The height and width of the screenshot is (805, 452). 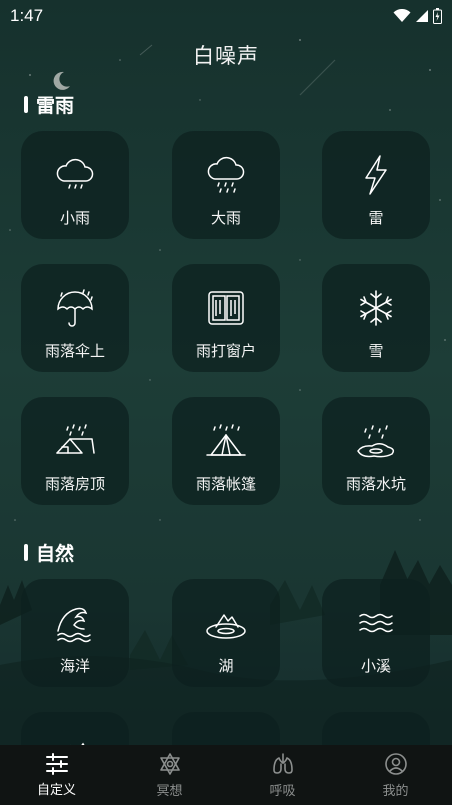 I want to click on status-icons, so click(x=417, y=16).